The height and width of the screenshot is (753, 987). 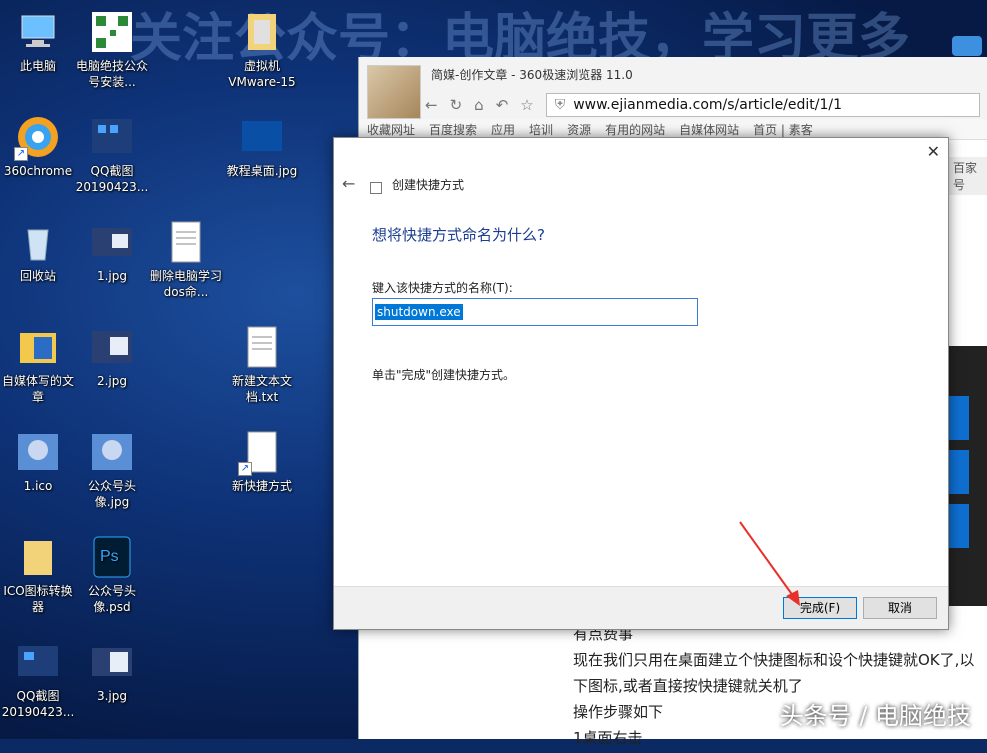 I want to click on desktop-icon-label: 1.ico, so click(x=38, y=486).